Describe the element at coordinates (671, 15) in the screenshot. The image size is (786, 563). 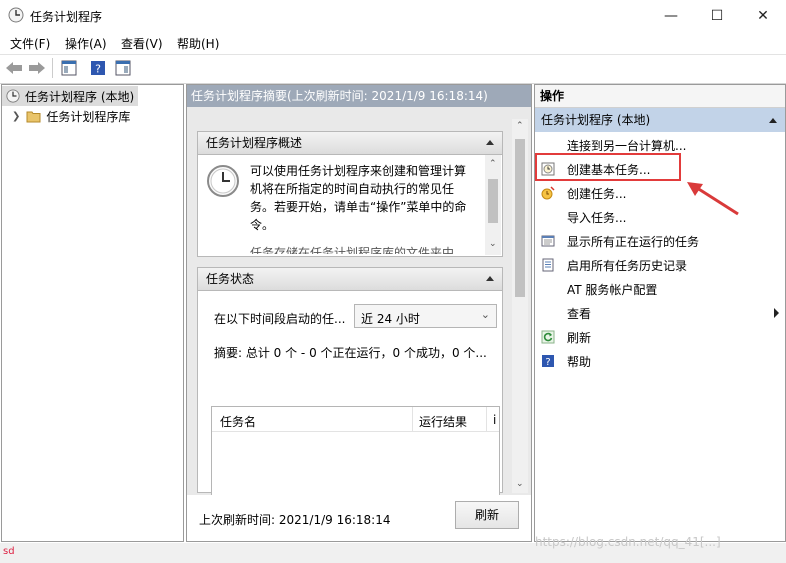
I see `minimize-button: —` at that location.